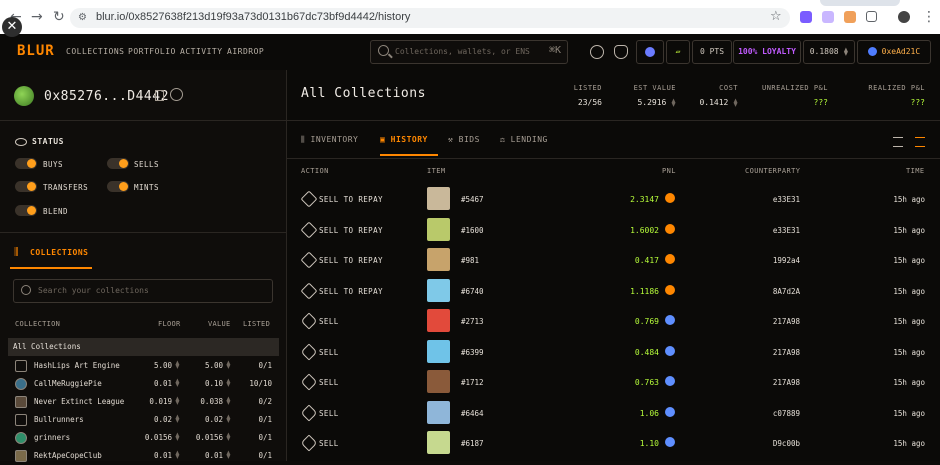 This screenshot has height=465, width=940. What do you see at coordinates (385, 139) in the screenshot?
I see `history-icon: ▣` at bounding box center [385, 139].